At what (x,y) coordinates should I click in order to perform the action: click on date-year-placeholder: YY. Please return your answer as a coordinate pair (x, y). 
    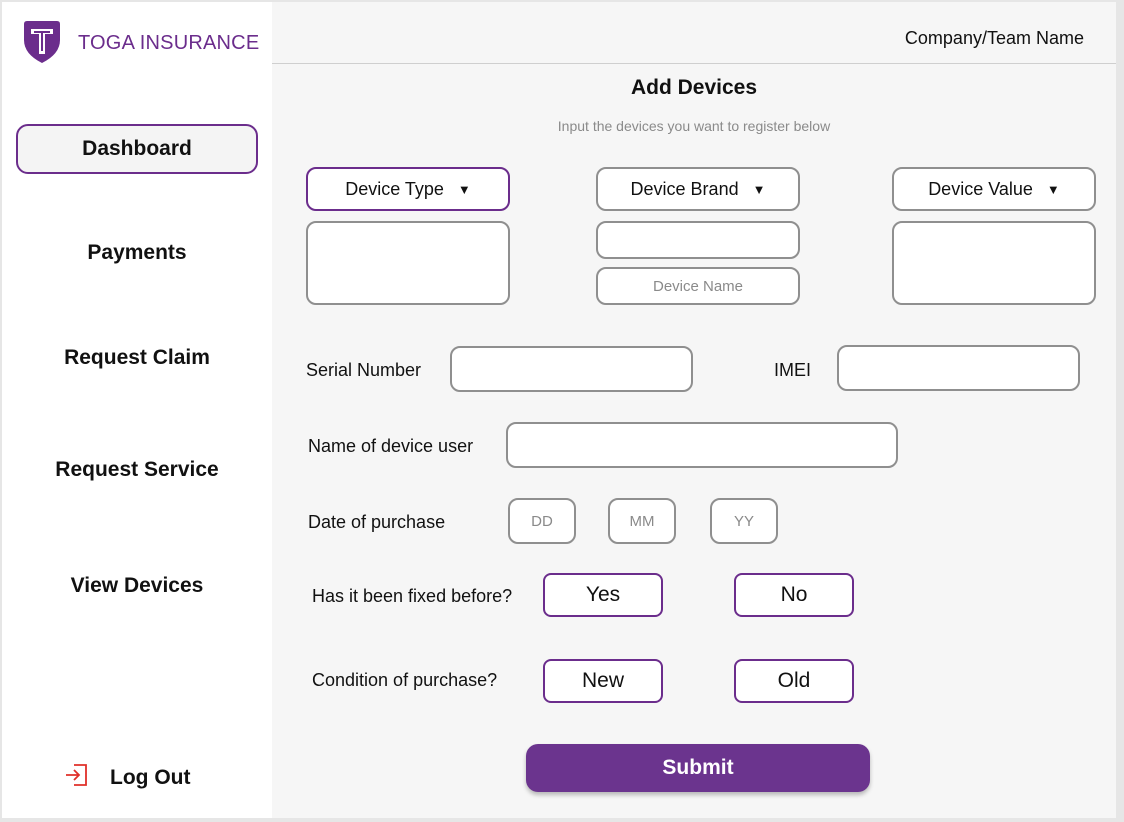
    Looking at the image, I should click on (743, 521).